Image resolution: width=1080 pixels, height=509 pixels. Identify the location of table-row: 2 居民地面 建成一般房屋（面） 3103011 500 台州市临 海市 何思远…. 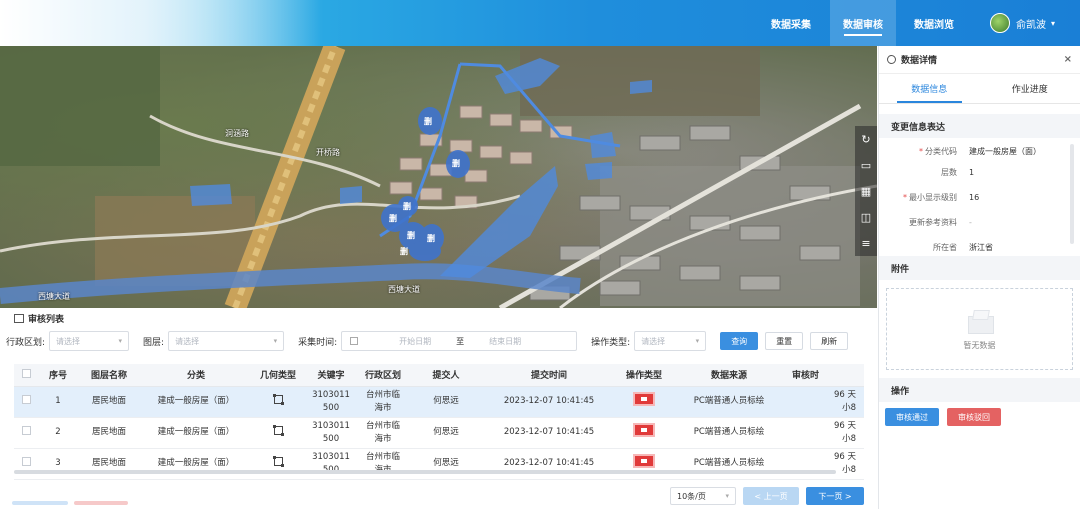
(439, 433).